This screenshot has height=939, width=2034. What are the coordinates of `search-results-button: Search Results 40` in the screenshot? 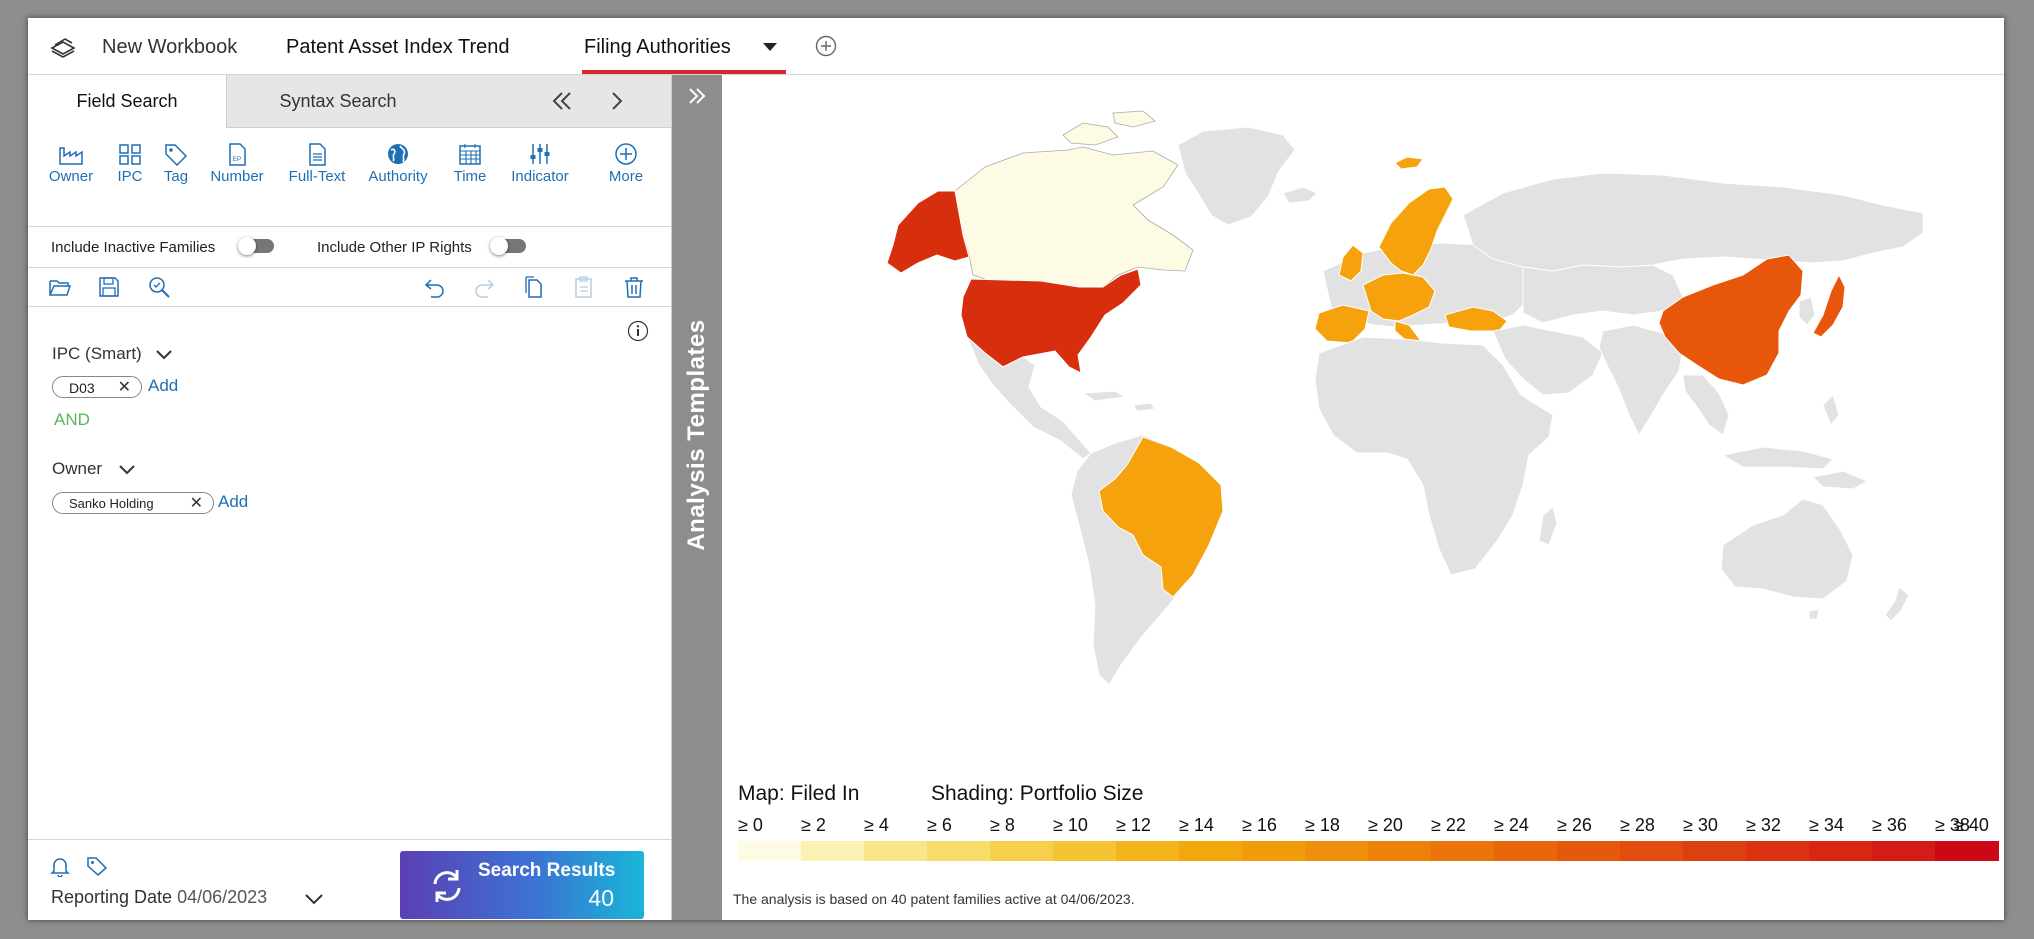 It's located at (522, 885).